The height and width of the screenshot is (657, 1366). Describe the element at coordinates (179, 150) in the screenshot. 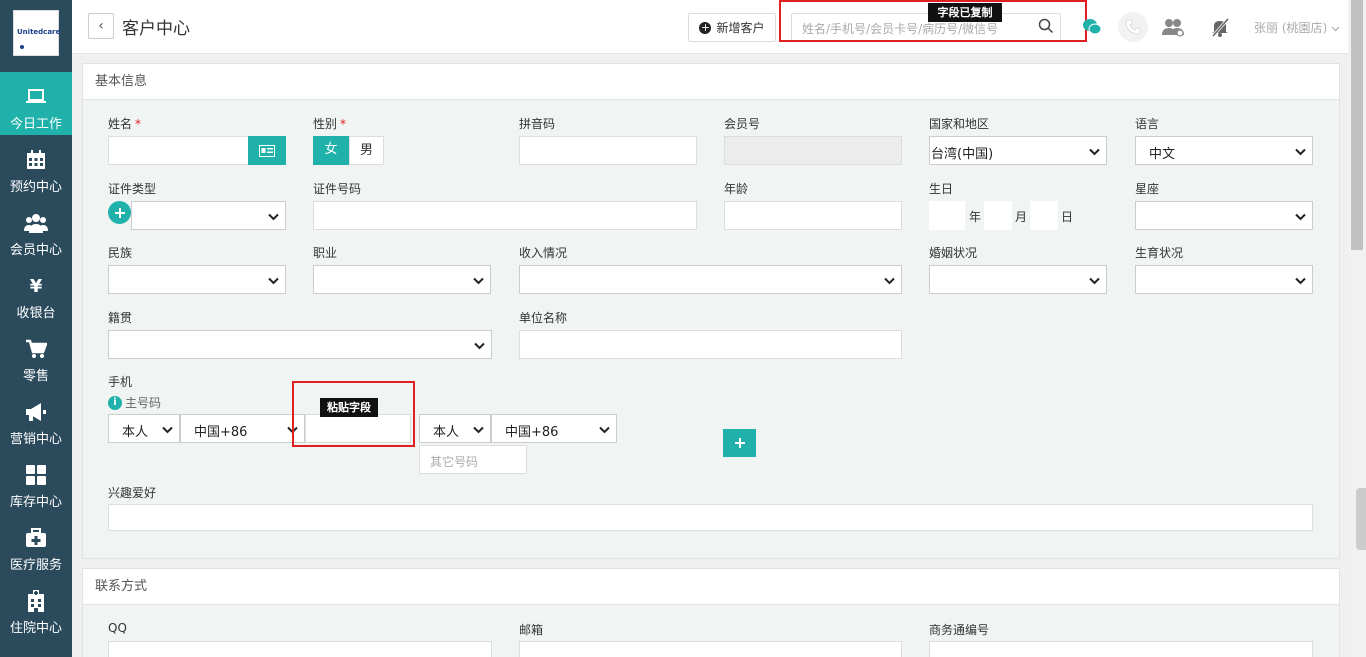

I see `name-input` at that location.